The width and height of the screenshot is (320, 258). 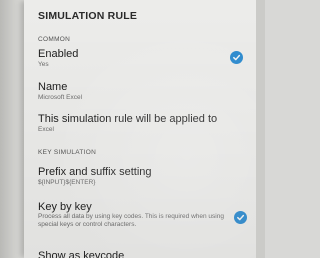 I want to click on setting-applied-to-title: This simulation rule will be applied to, so click(x=128, y=119).